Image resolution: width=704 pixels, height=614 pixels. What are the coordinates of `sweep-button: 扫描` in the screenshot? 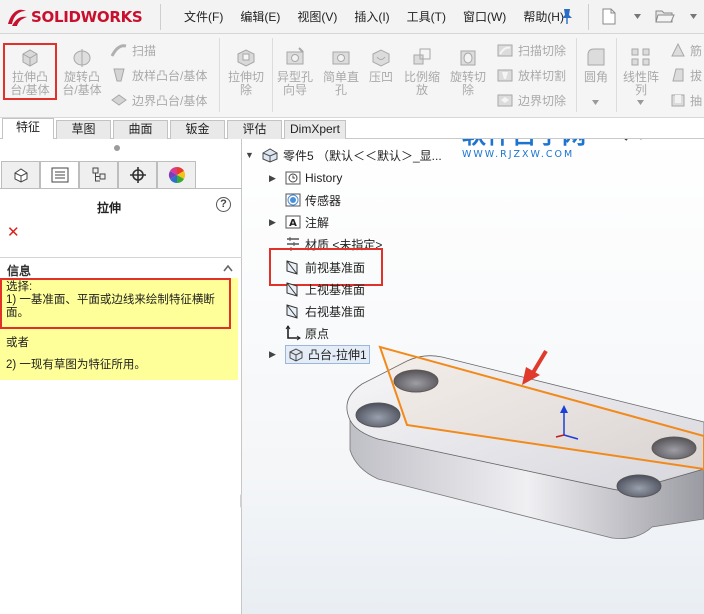 It's located at (133, 50).